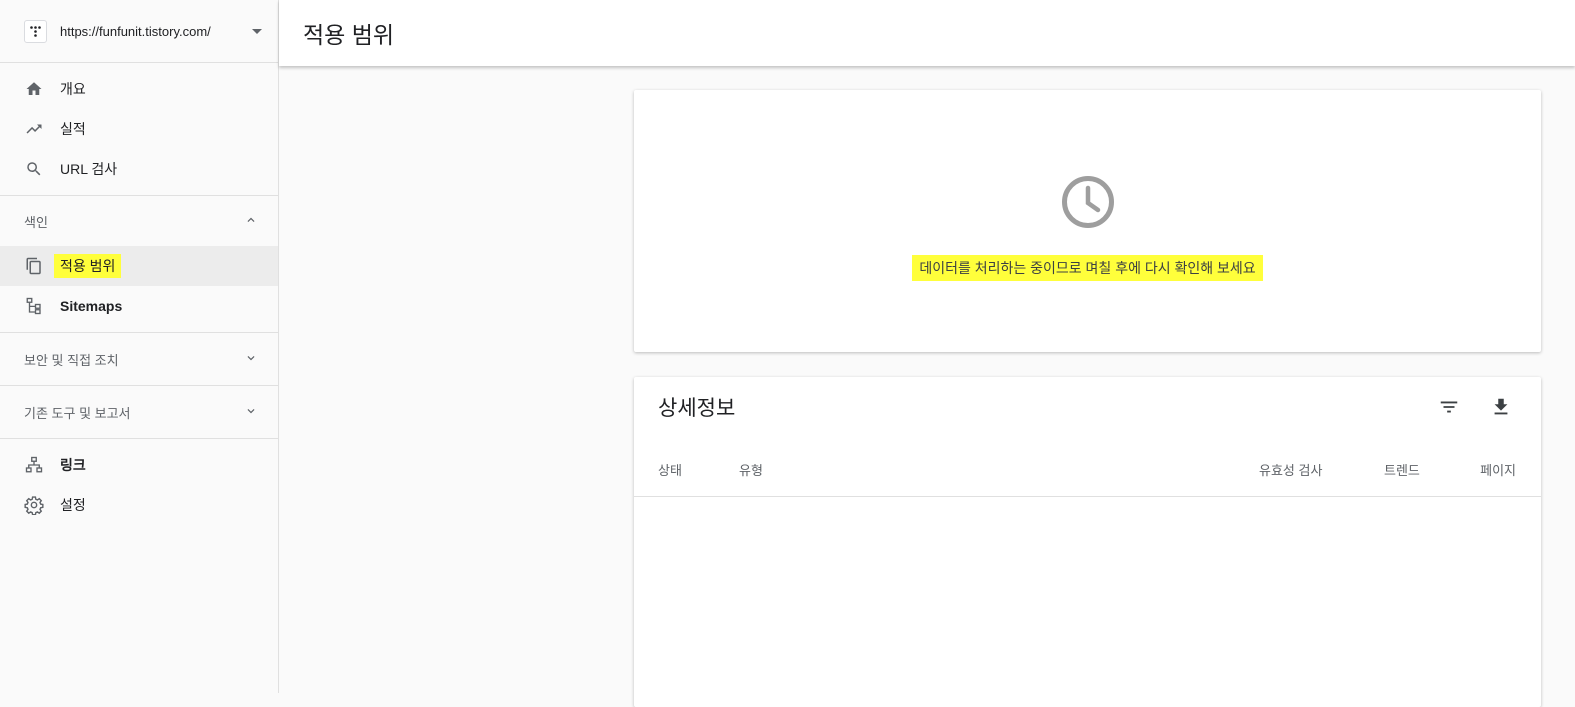  I want to click on links-icon, so click(34, 465).